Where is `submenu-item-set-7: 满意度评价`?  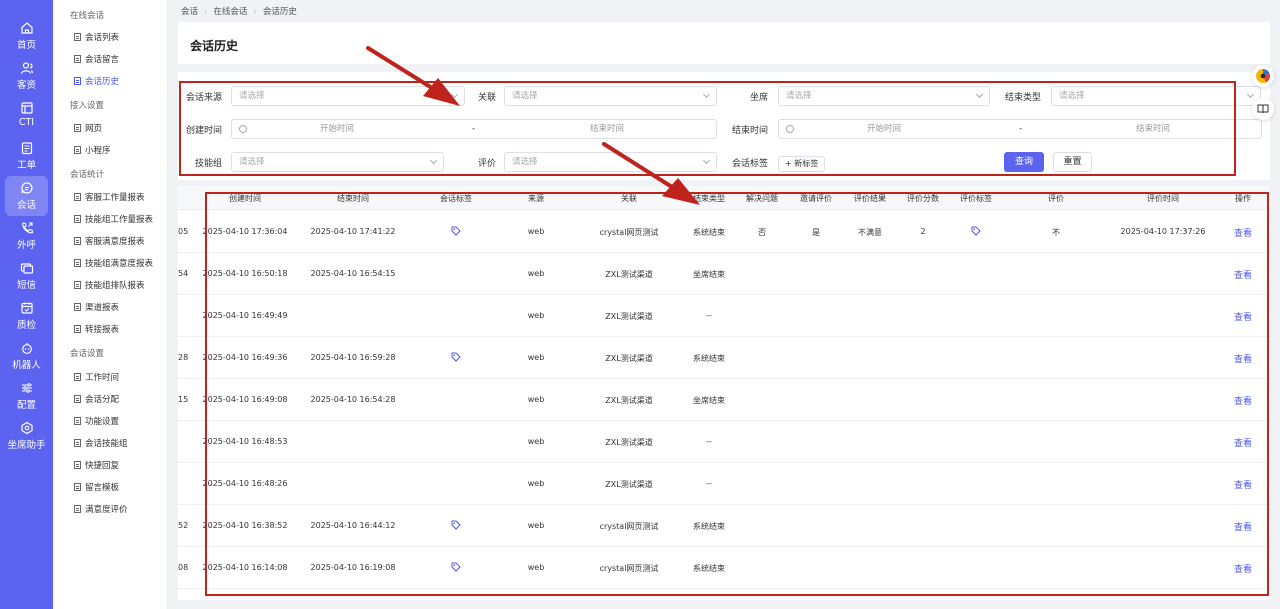 submenu-item-set-7: 满意度评价 is located at coordinates (101, 509).